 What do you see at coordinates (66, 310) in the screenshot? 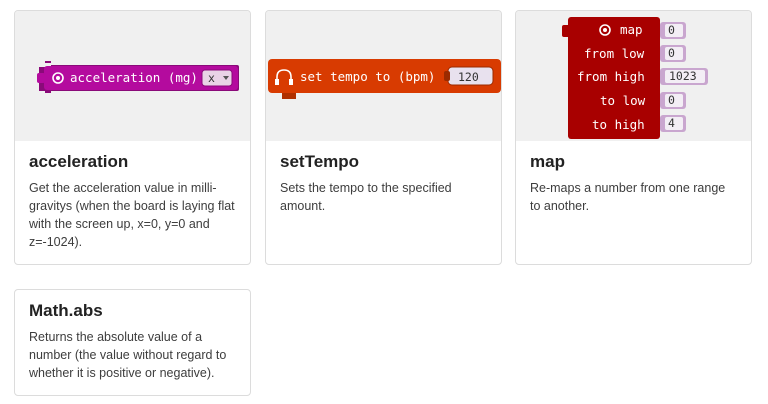
I see `card-title: Math.abs` at bounding box center [66, 310].